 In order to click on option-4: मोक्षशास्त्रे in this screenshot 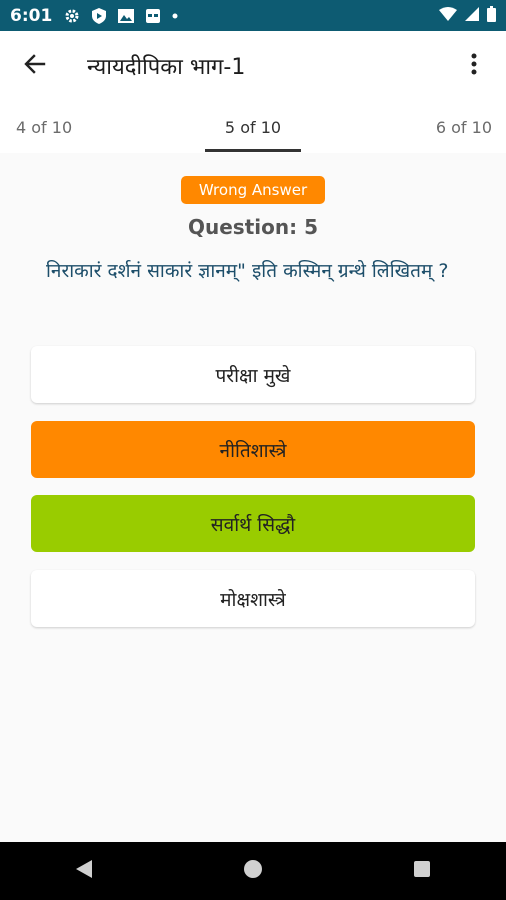, I will do `click(253, 598)`.